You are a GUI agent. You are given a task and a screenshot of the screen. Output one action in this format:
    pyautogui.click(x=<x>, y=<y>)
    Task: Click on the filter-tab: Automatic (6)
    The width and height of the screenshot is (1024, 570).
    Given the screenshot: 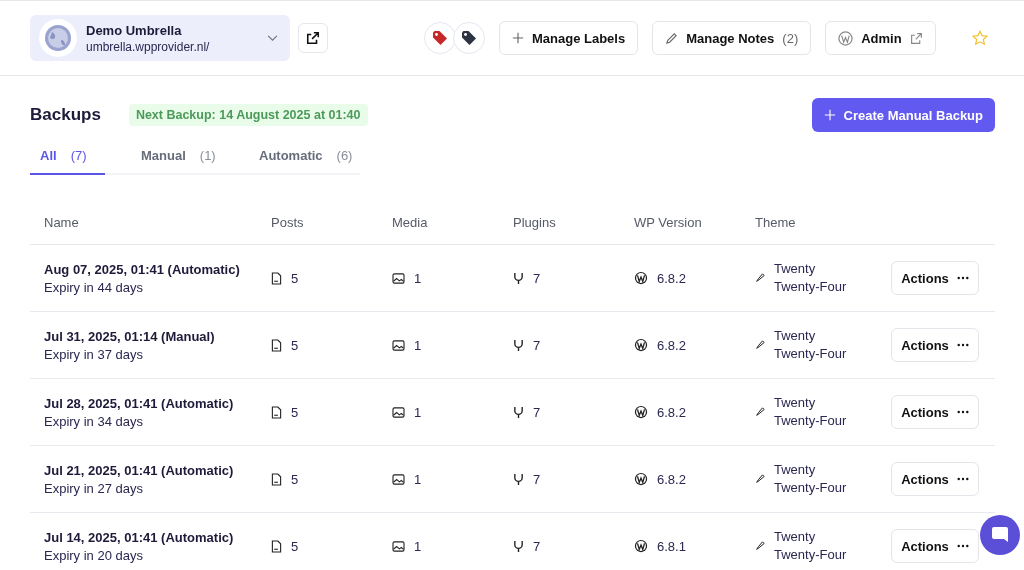 What is the action you would take?
    pyautogui.click(x=304, y=157)
    